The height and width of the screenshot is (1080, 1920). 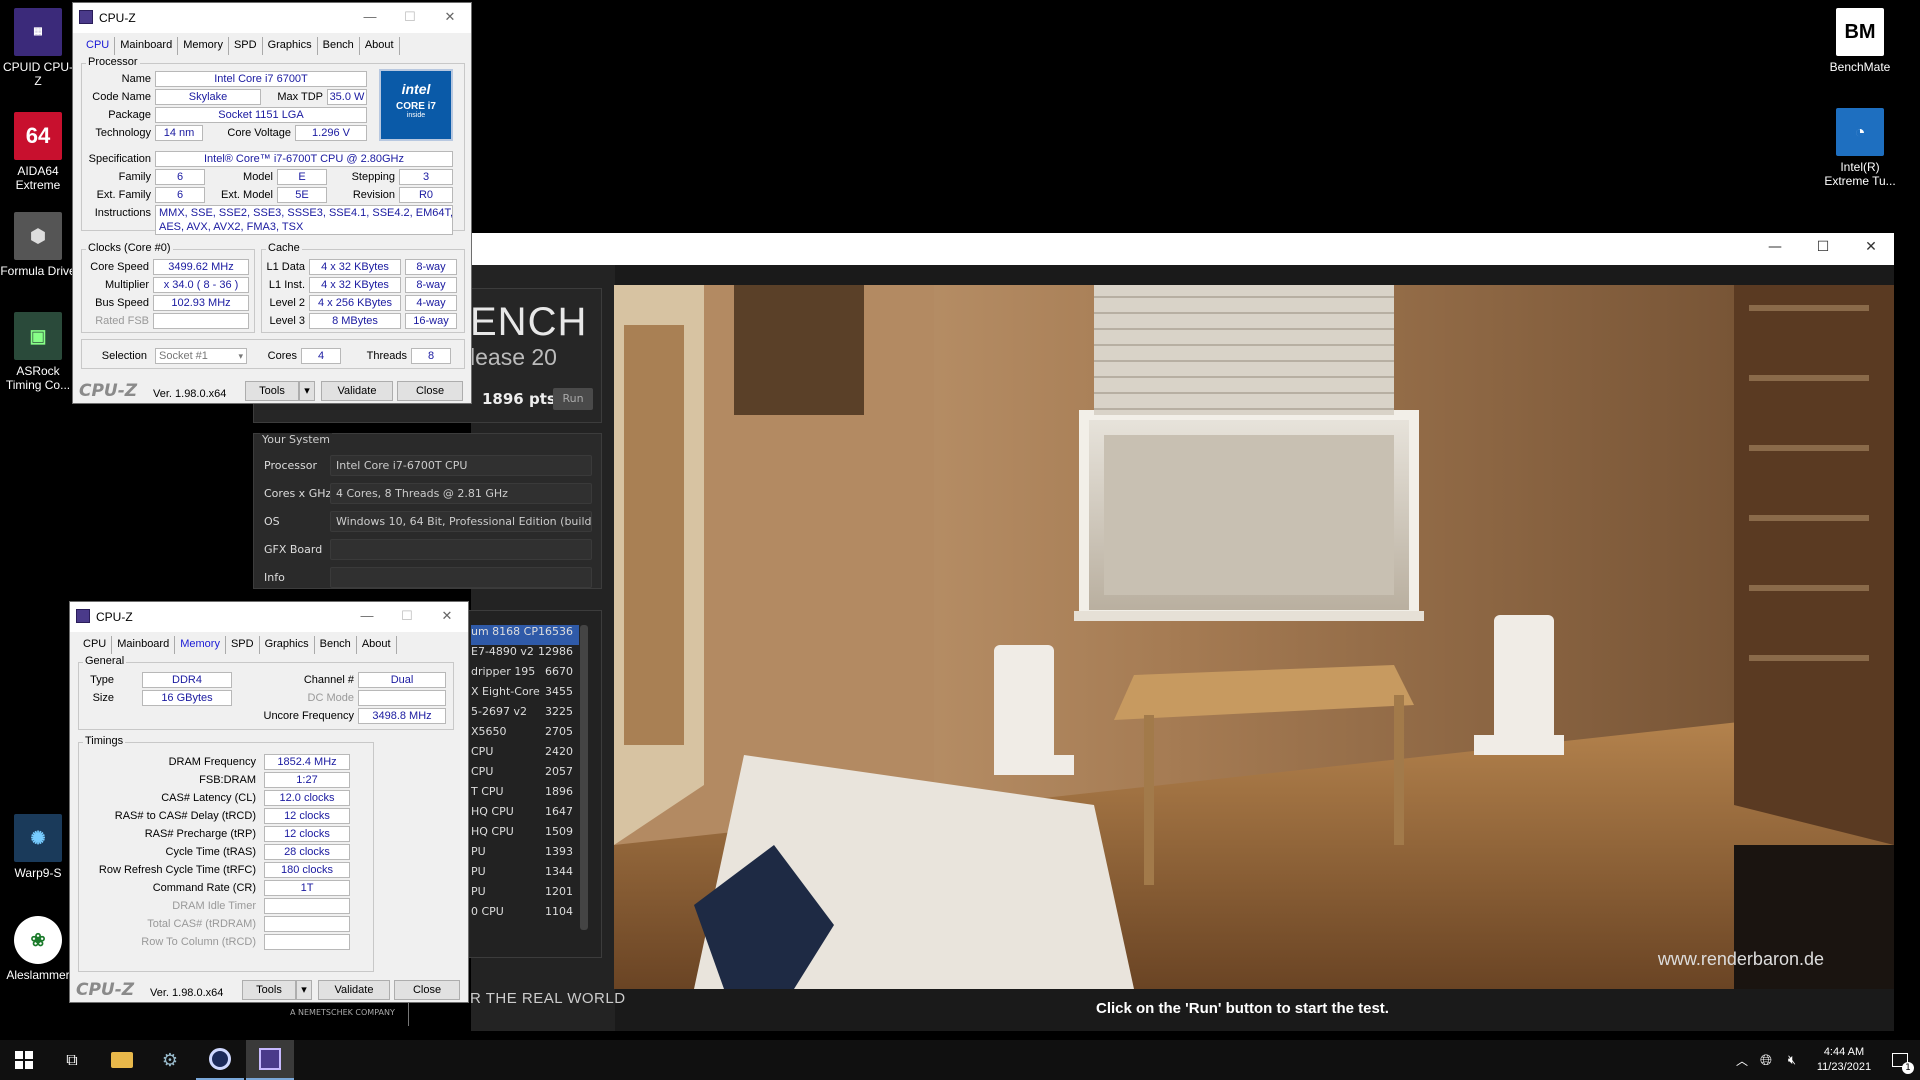 What do you see at coordinates (525, 775) in the screenshot?
I see `ranking-row: CPU 2057` at bounding box center [525, 775].